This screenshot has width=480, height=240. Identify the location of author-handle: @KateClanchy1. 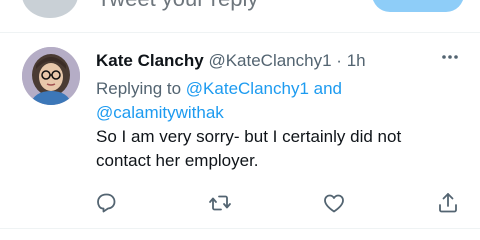
(269, 60).